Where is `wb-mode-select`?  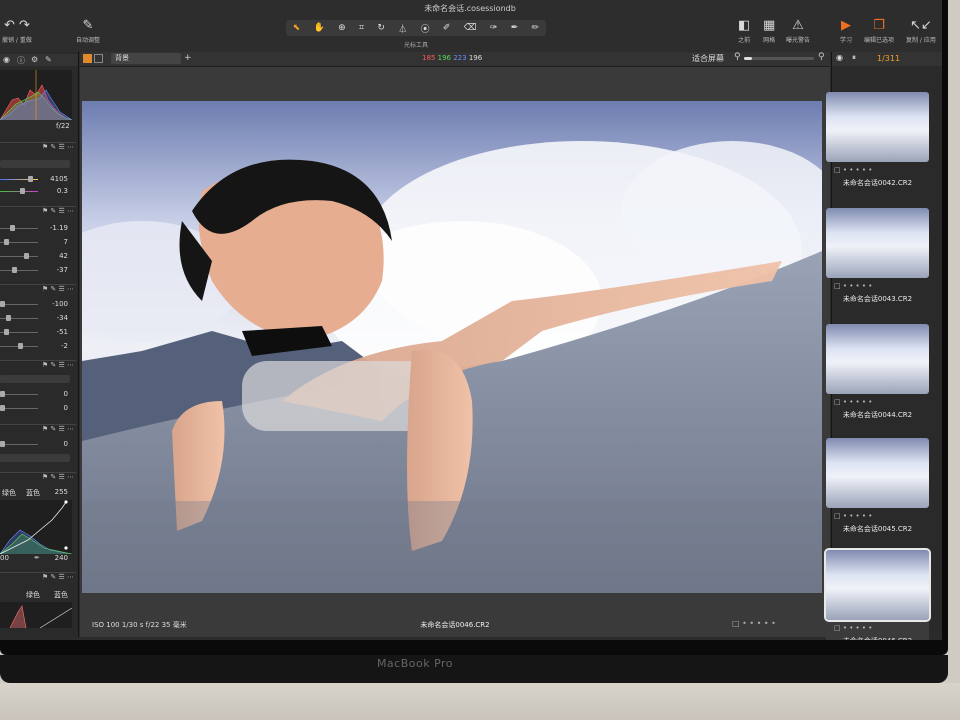 wb-mode-select is located at coordinates (35, 164).